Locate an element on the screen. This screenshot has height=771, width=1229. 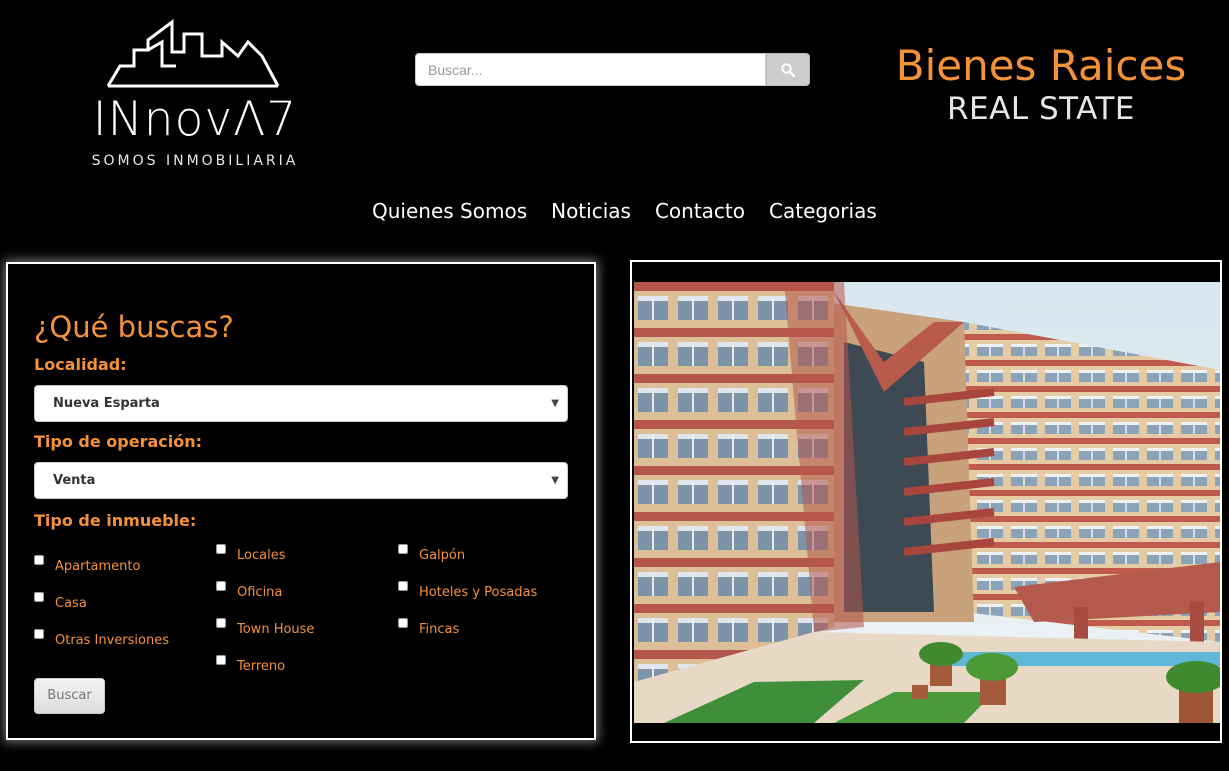
nav-contacto: Contacto is located at coordinates (700, 211).